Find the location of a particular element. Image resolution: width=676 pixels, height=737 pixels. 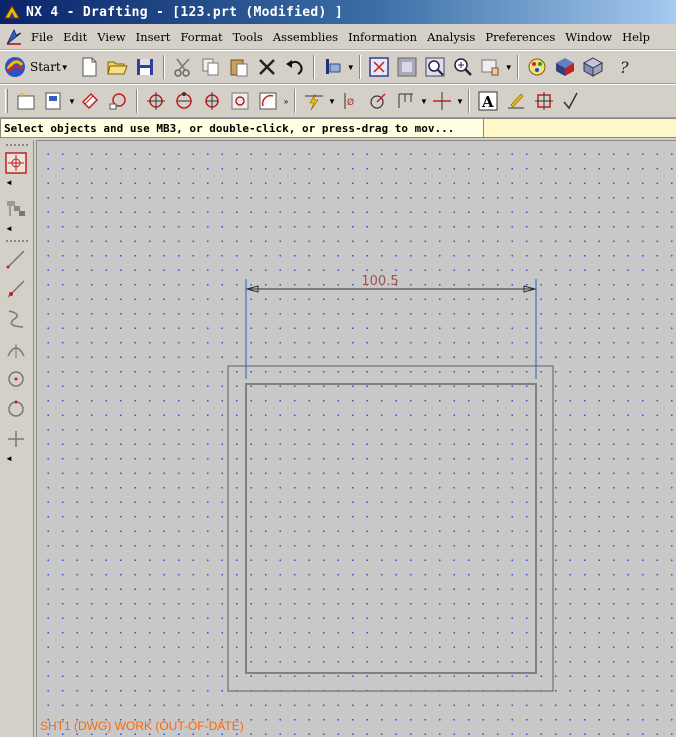

sheet-status-text: SHT1 (DWG) WORK (OUT-OF-DATE) is located at coordinates (142, 726).